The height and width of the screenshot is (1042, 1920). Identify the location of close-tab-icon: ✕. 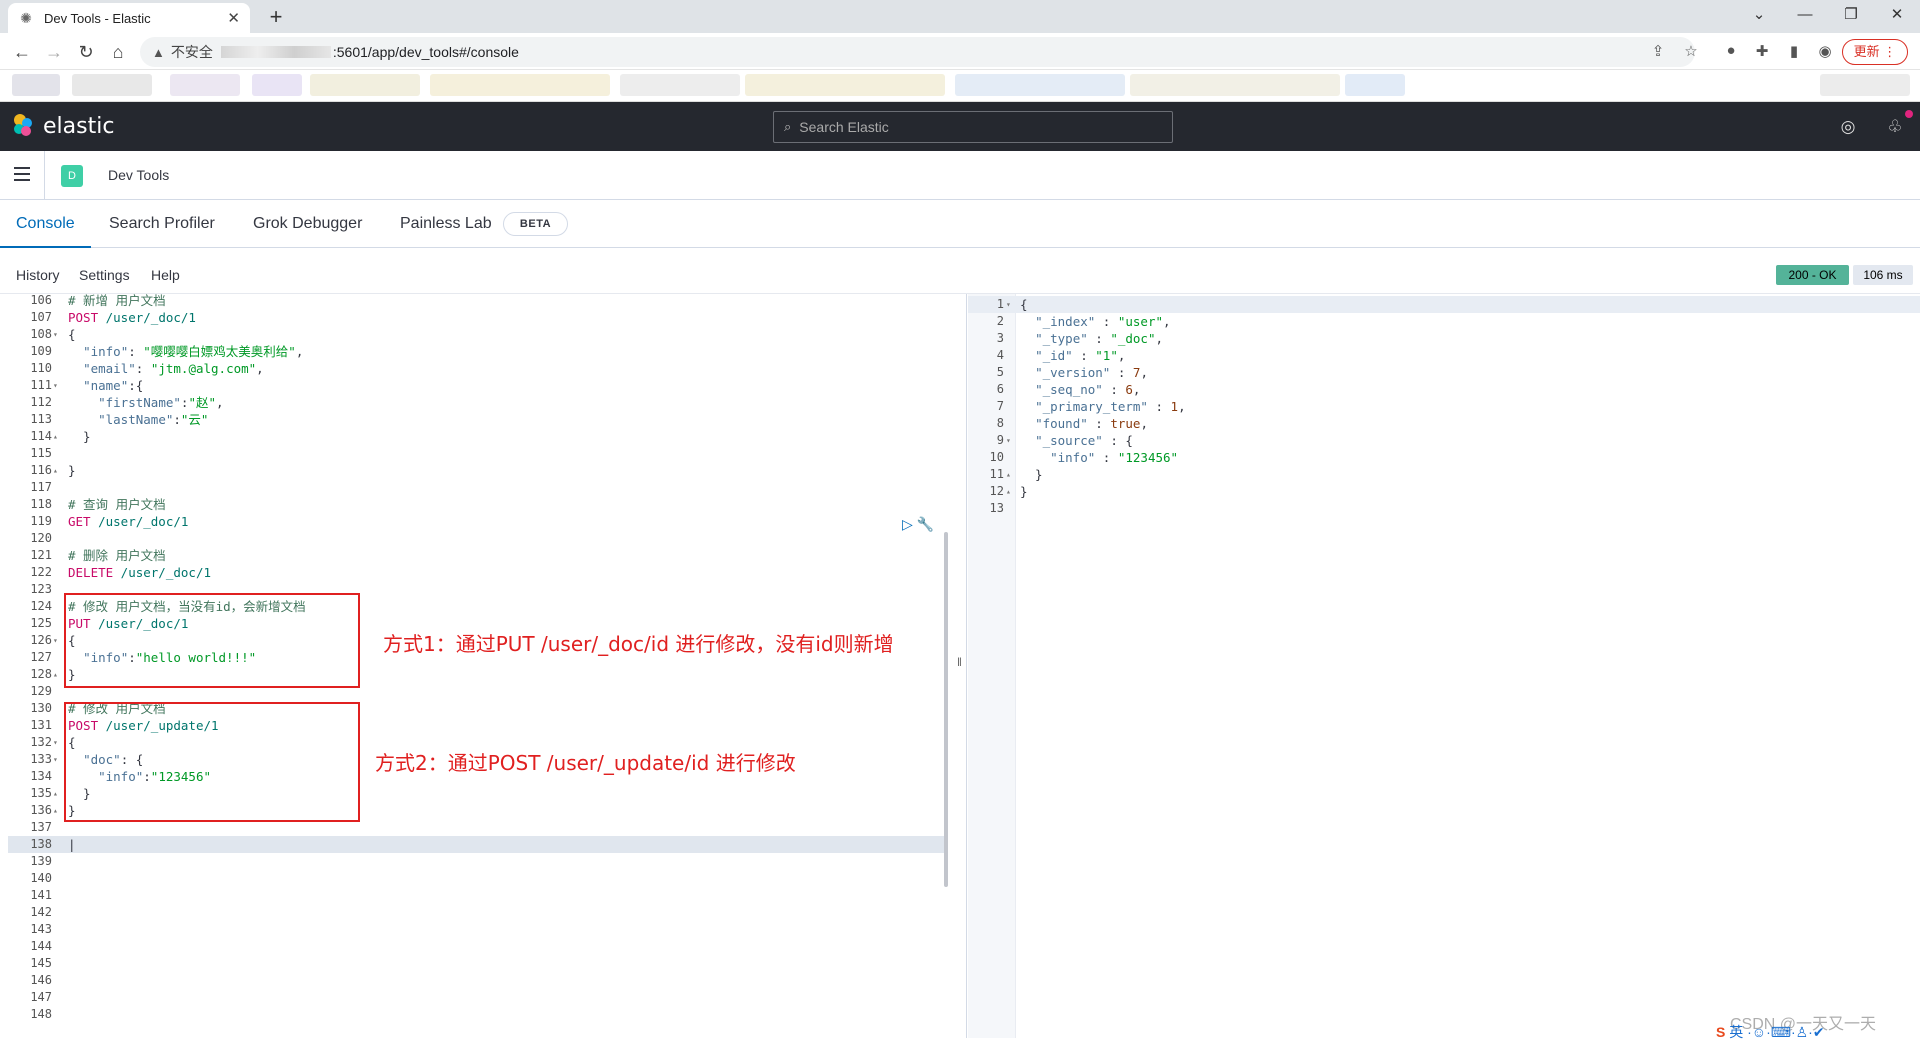
(233, 18).